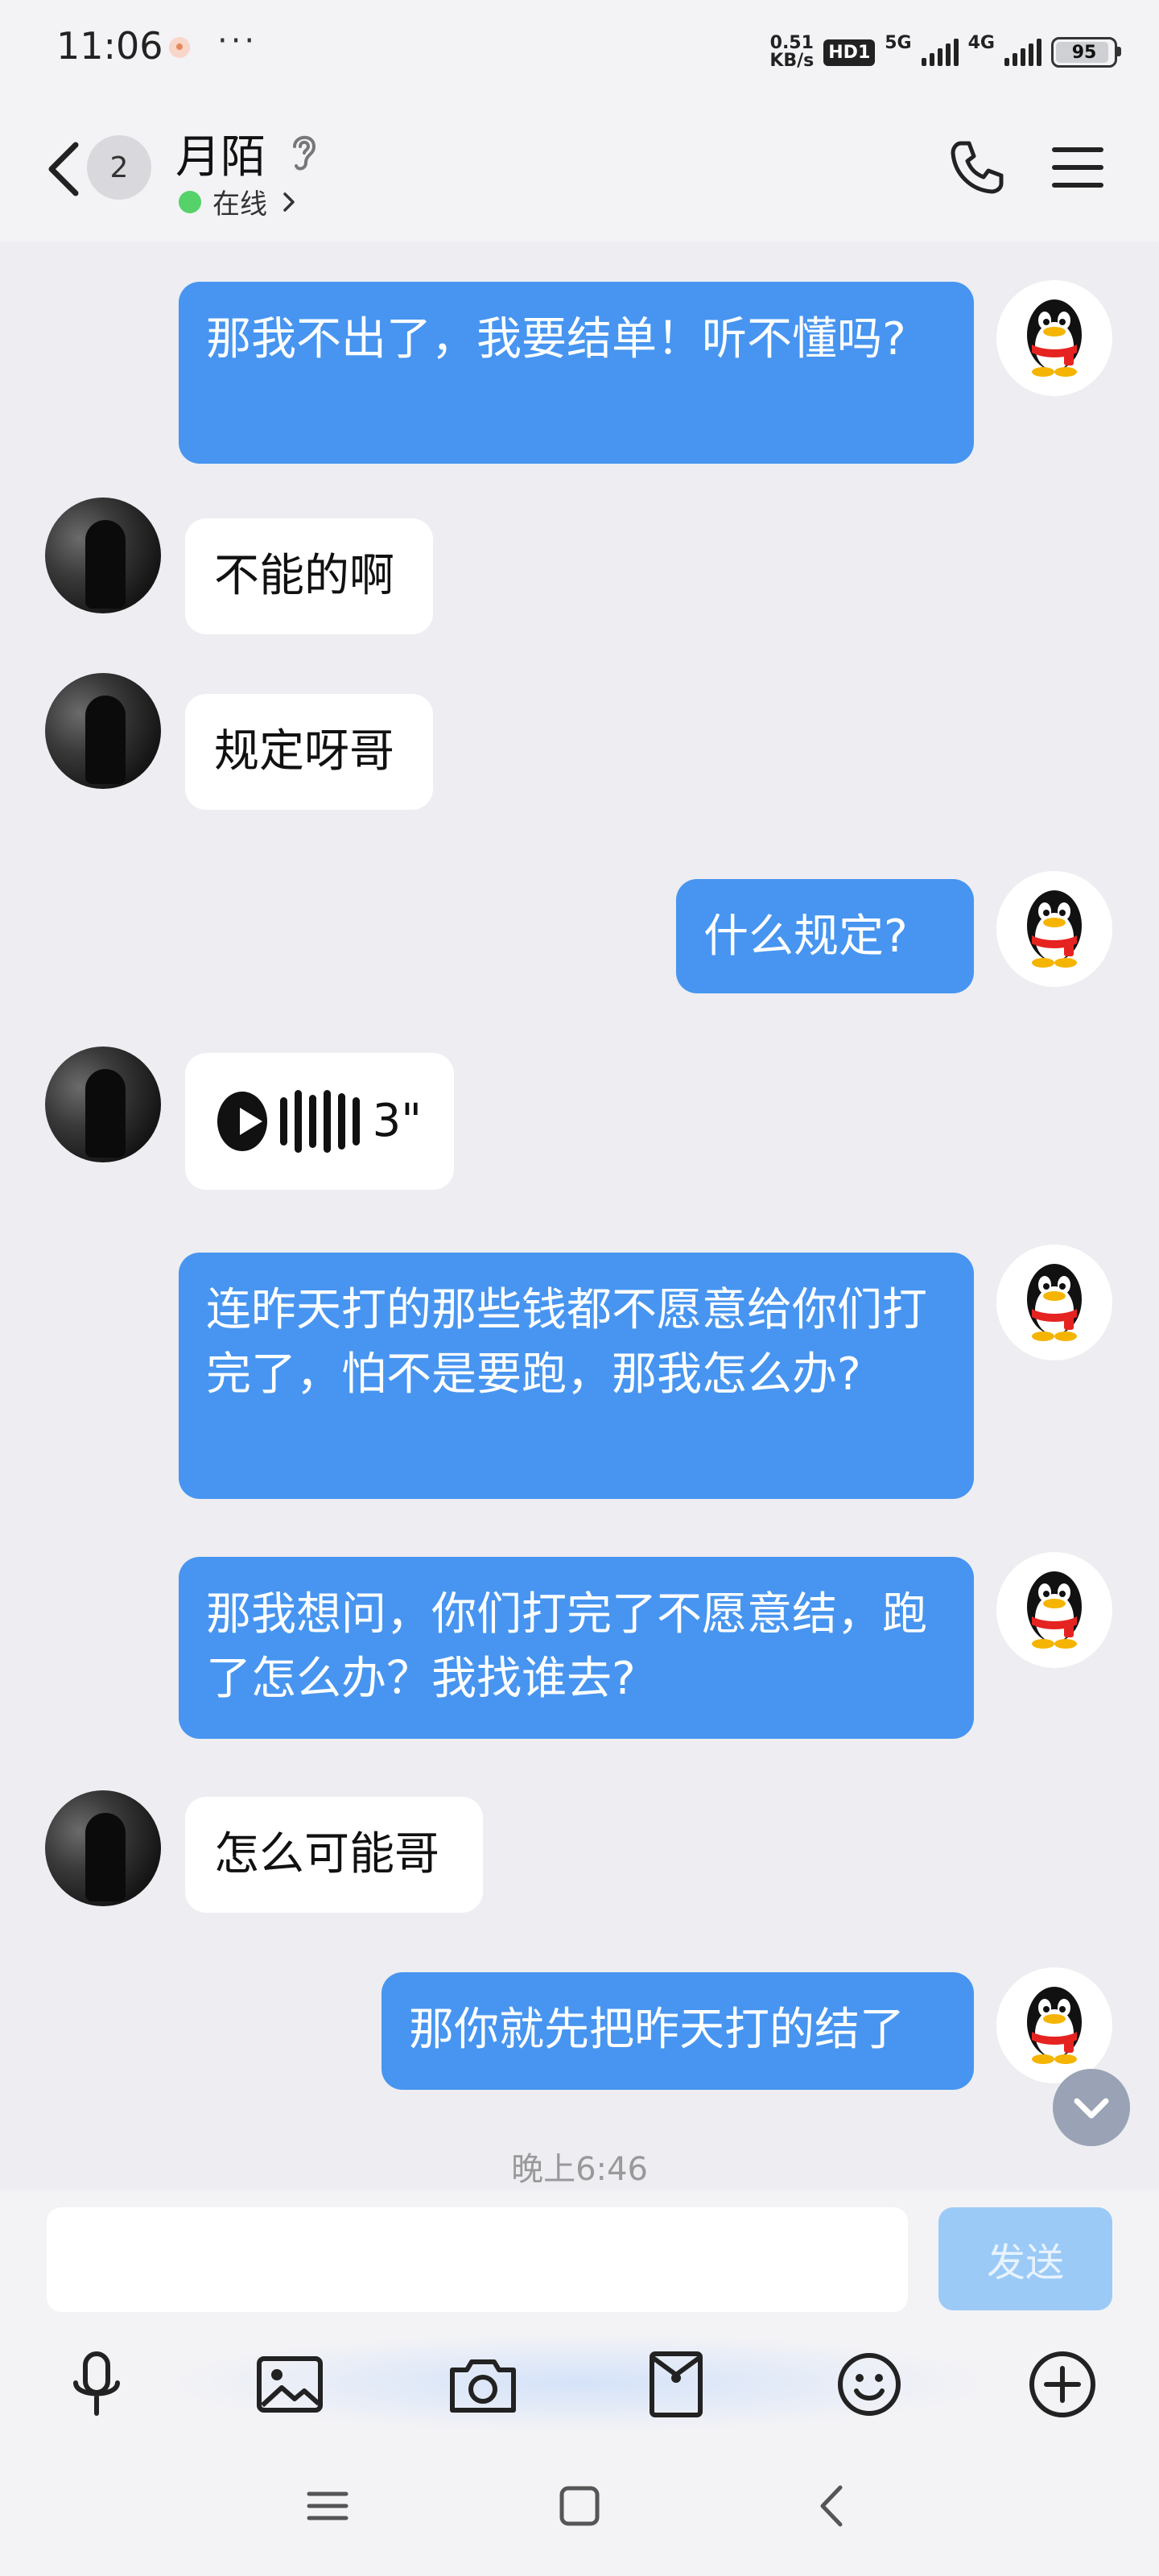 The width and height of the screenshot is (1159, 2576). What do you see at coordinates (579, 2169) in the screenshot?
I see `message-timestamp: 晚上6:46` at bounding box center [579, 2169].